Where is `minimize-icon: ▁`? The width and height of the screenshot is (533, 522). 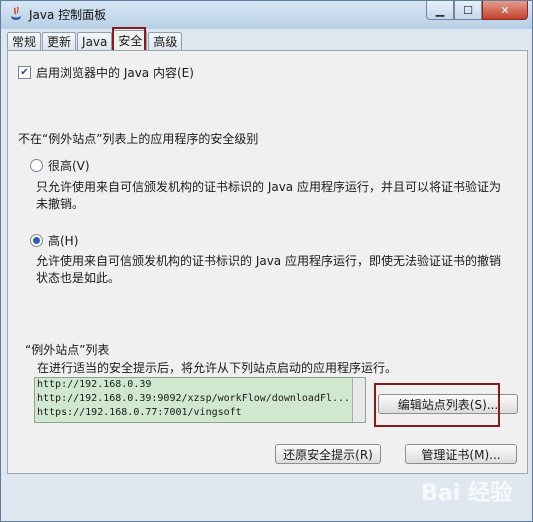
minimize-icon: ▁ is located at coordinates (440, 10).